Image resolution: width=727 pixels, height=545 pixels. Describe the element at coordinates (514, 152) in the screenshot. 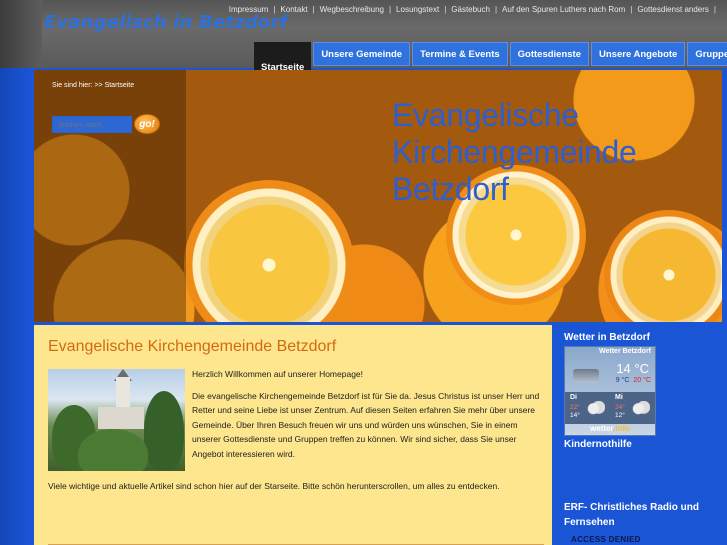

I see `banner-heading-line: Kirchengemeinde` at that location.